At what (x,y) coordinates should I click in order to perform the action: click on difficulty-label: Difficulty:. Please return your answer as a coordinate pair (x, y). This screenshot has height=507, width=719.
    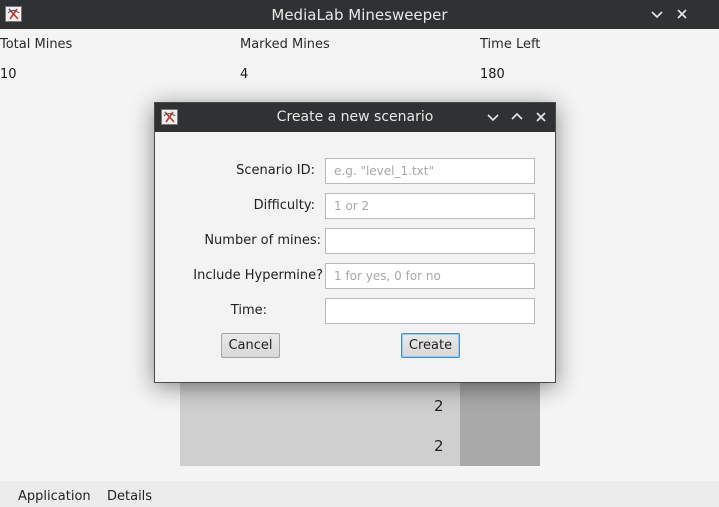
    Looking at the image, I should click on (284, 205).